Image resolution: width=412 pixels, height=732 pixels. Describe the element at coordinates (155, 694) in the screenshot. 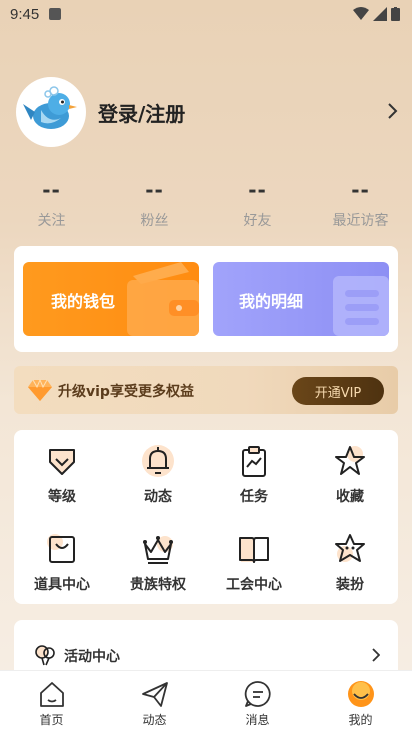

I see `paper-plane-icon` at that location.